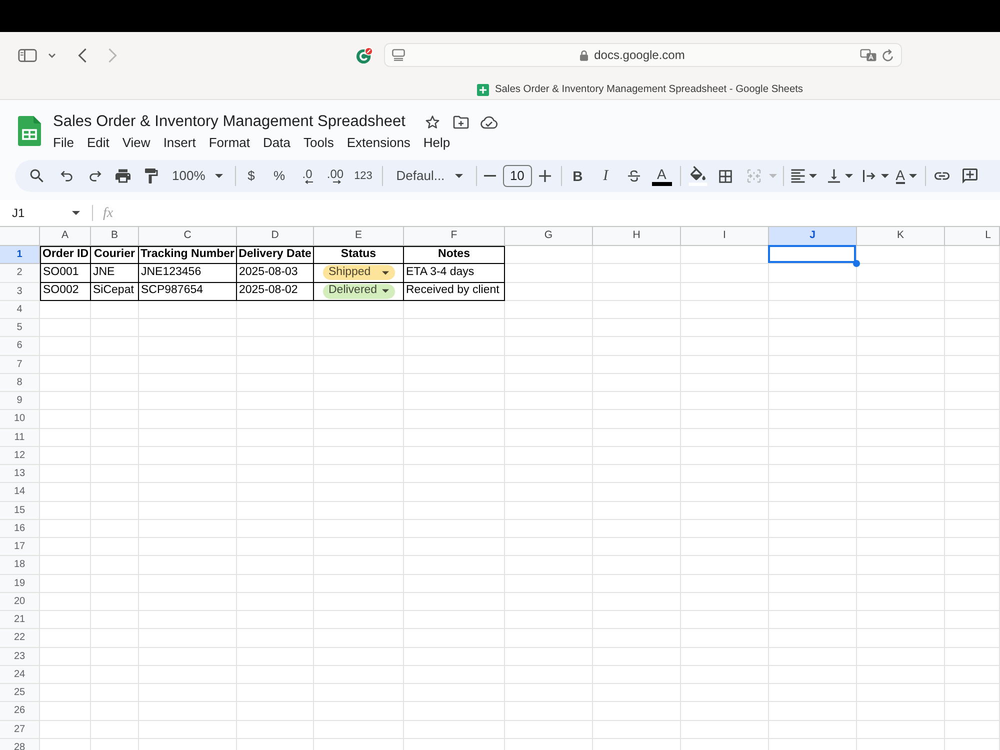  I want to click on column-header: A, so click(65, 236).